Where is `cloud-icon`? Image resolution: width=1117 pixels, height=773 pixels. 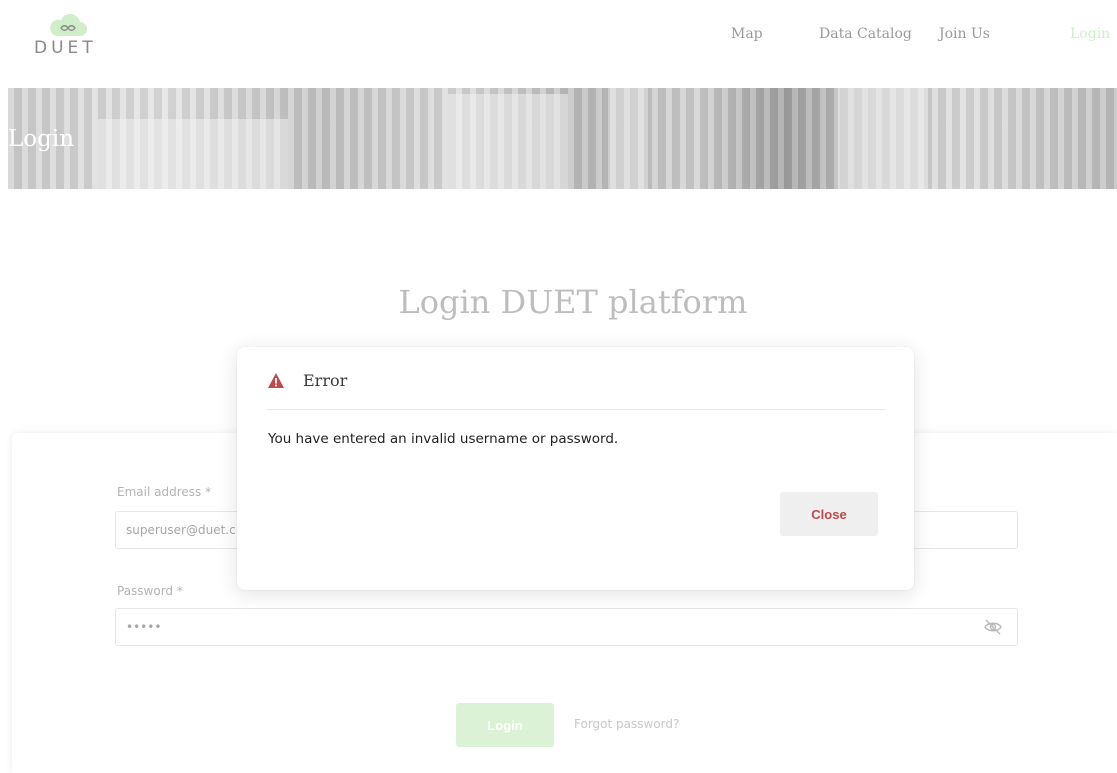
cloud-icon is located at coordinates (68, 25).